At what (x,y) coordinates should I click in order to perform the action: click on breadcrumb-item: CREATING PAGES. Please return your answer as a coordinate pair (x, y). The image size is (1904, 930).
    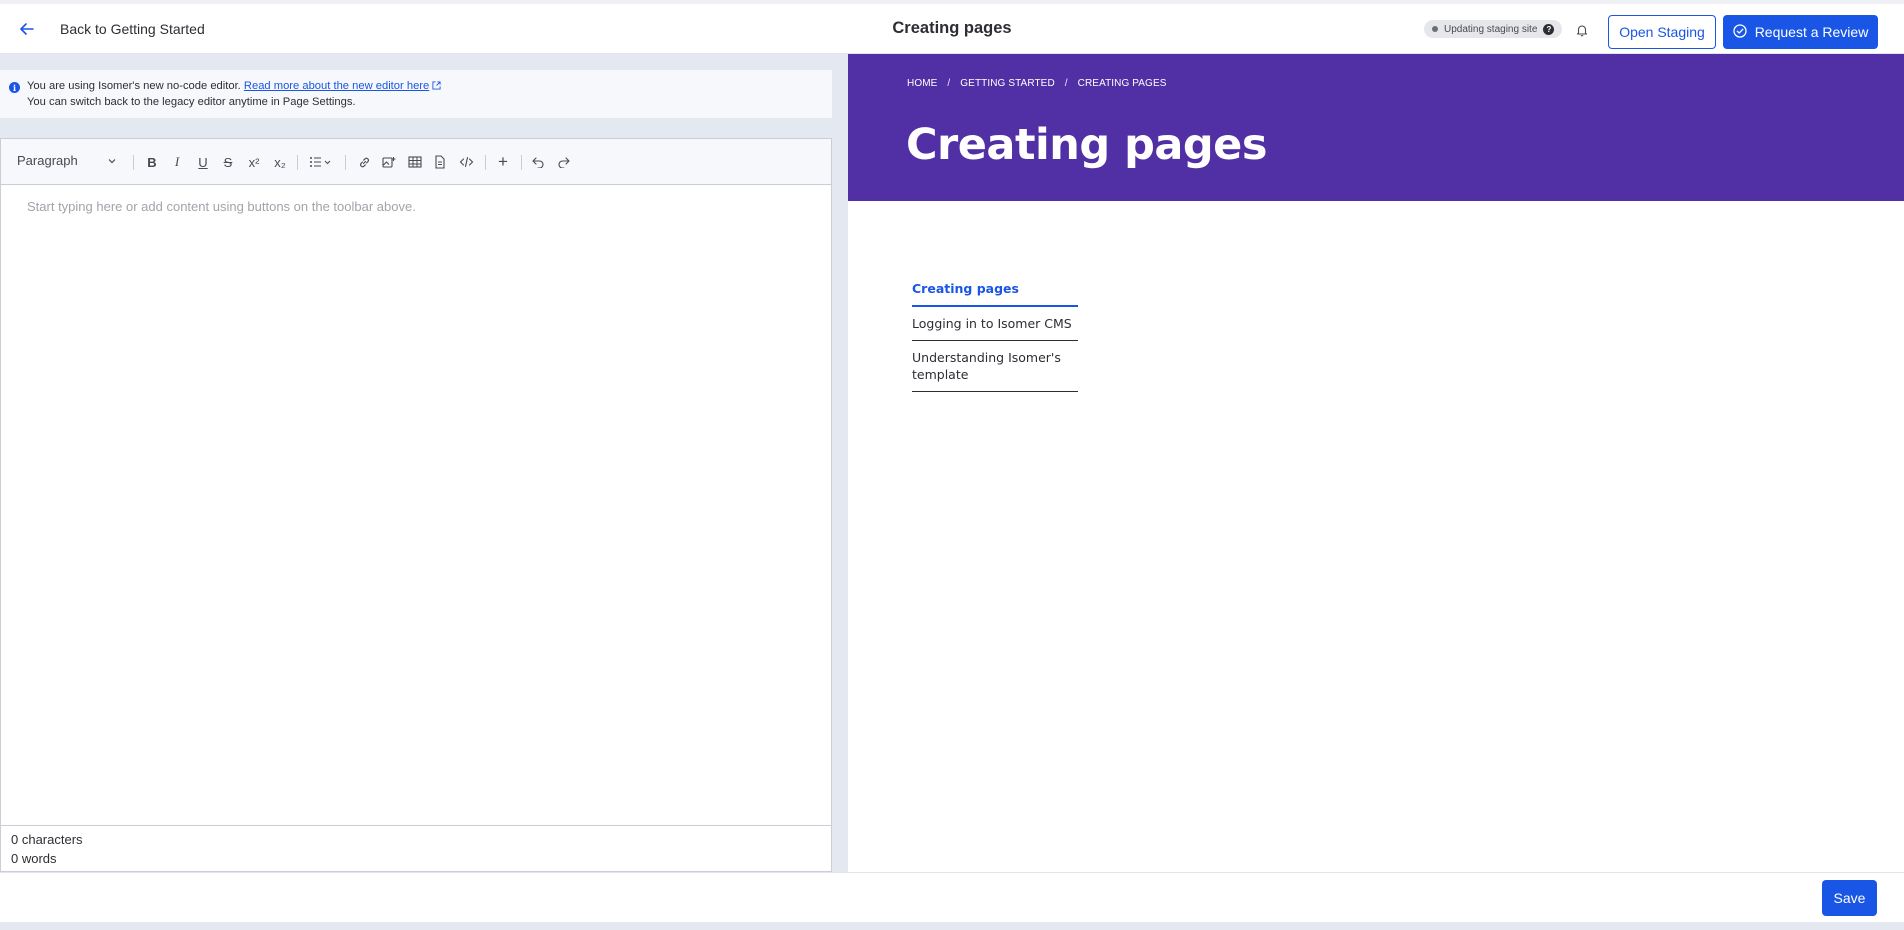
    Looking at the image, I should click on (1122, 83).